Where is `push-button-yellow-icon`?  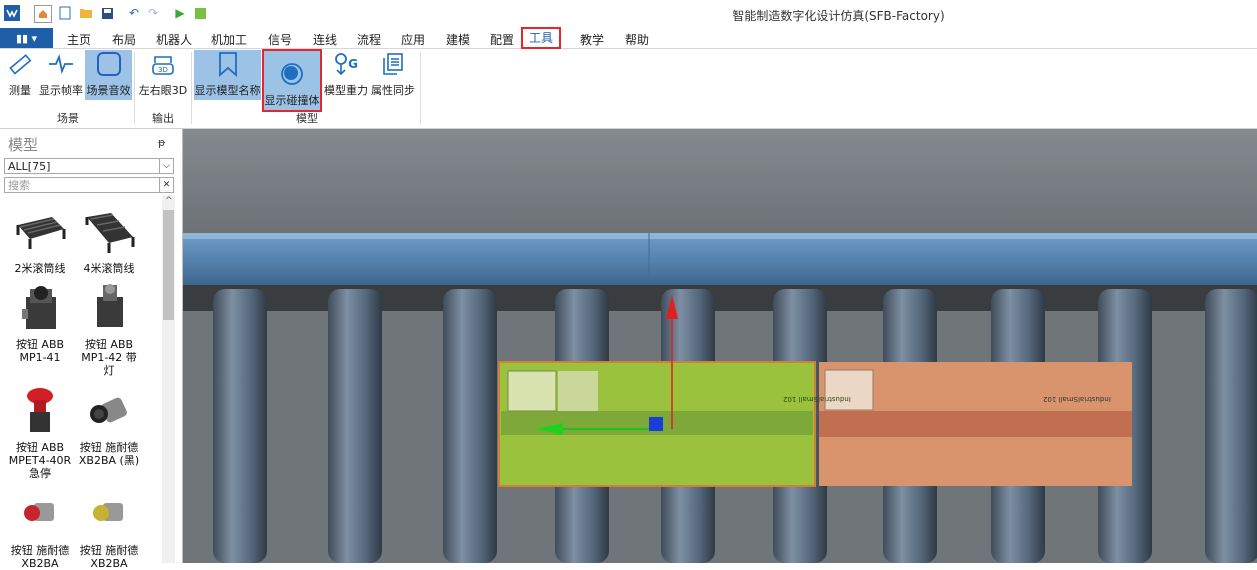
push-button-yellow-icon is located at coordinates (108, 512).